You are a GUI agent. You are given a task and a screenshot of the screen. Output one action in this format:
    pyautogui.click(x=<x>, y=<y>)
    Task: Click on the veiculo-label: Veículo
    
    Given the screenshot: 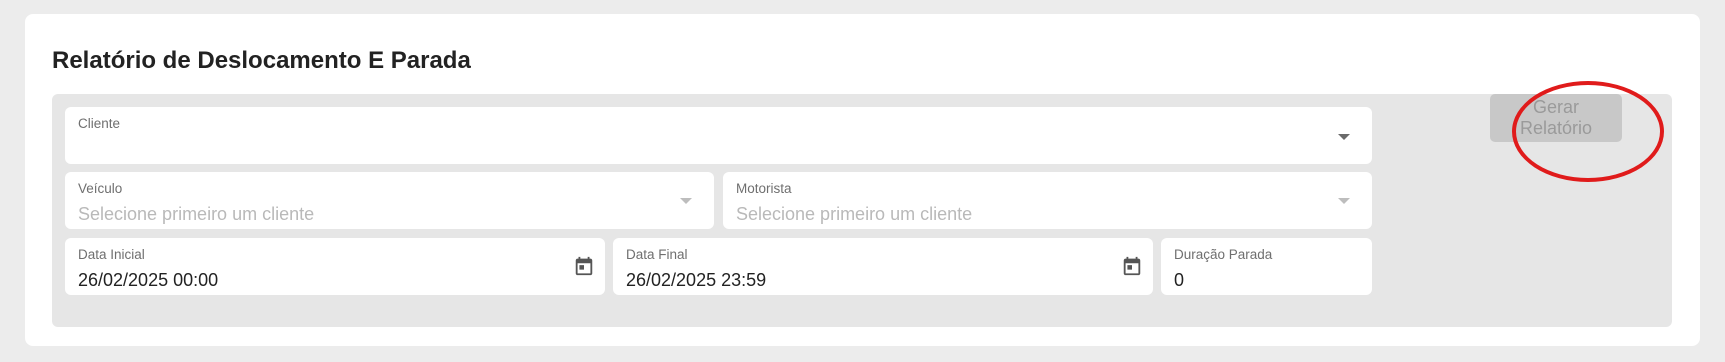 What is the action you would take?
    pyautogui.click(x=100, y=188)
    